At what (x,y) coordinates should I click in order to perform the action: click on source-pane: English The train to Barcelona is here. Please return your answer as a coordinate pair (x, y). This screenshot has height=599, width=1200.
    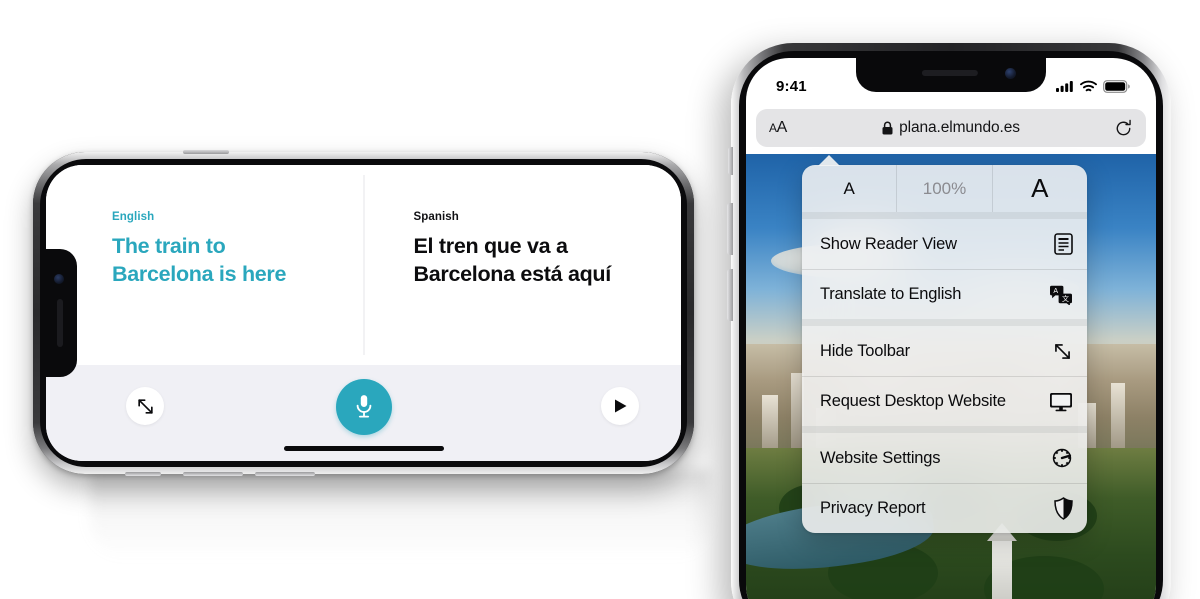
    Looking at the image, I should click on (213, 265).